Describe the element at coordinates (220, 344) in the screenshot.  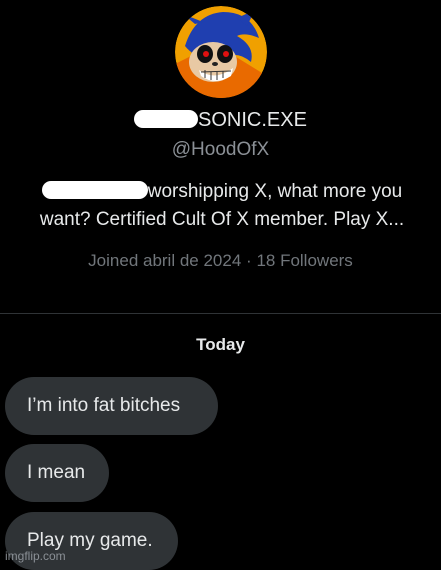
I see `date-separator: Today` at that location.